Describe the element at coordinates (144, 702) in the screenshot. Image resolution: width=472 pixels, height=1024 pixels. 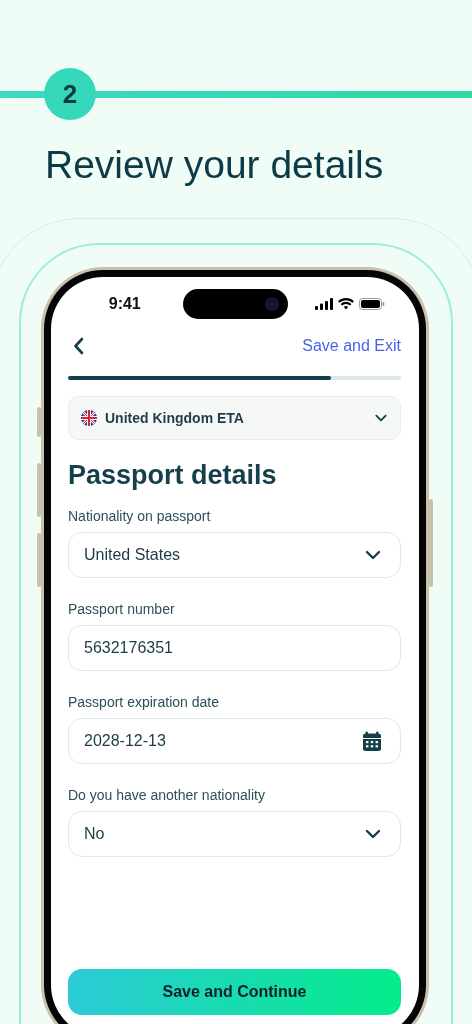
I see `field-label: Passport expiration date` at that location.